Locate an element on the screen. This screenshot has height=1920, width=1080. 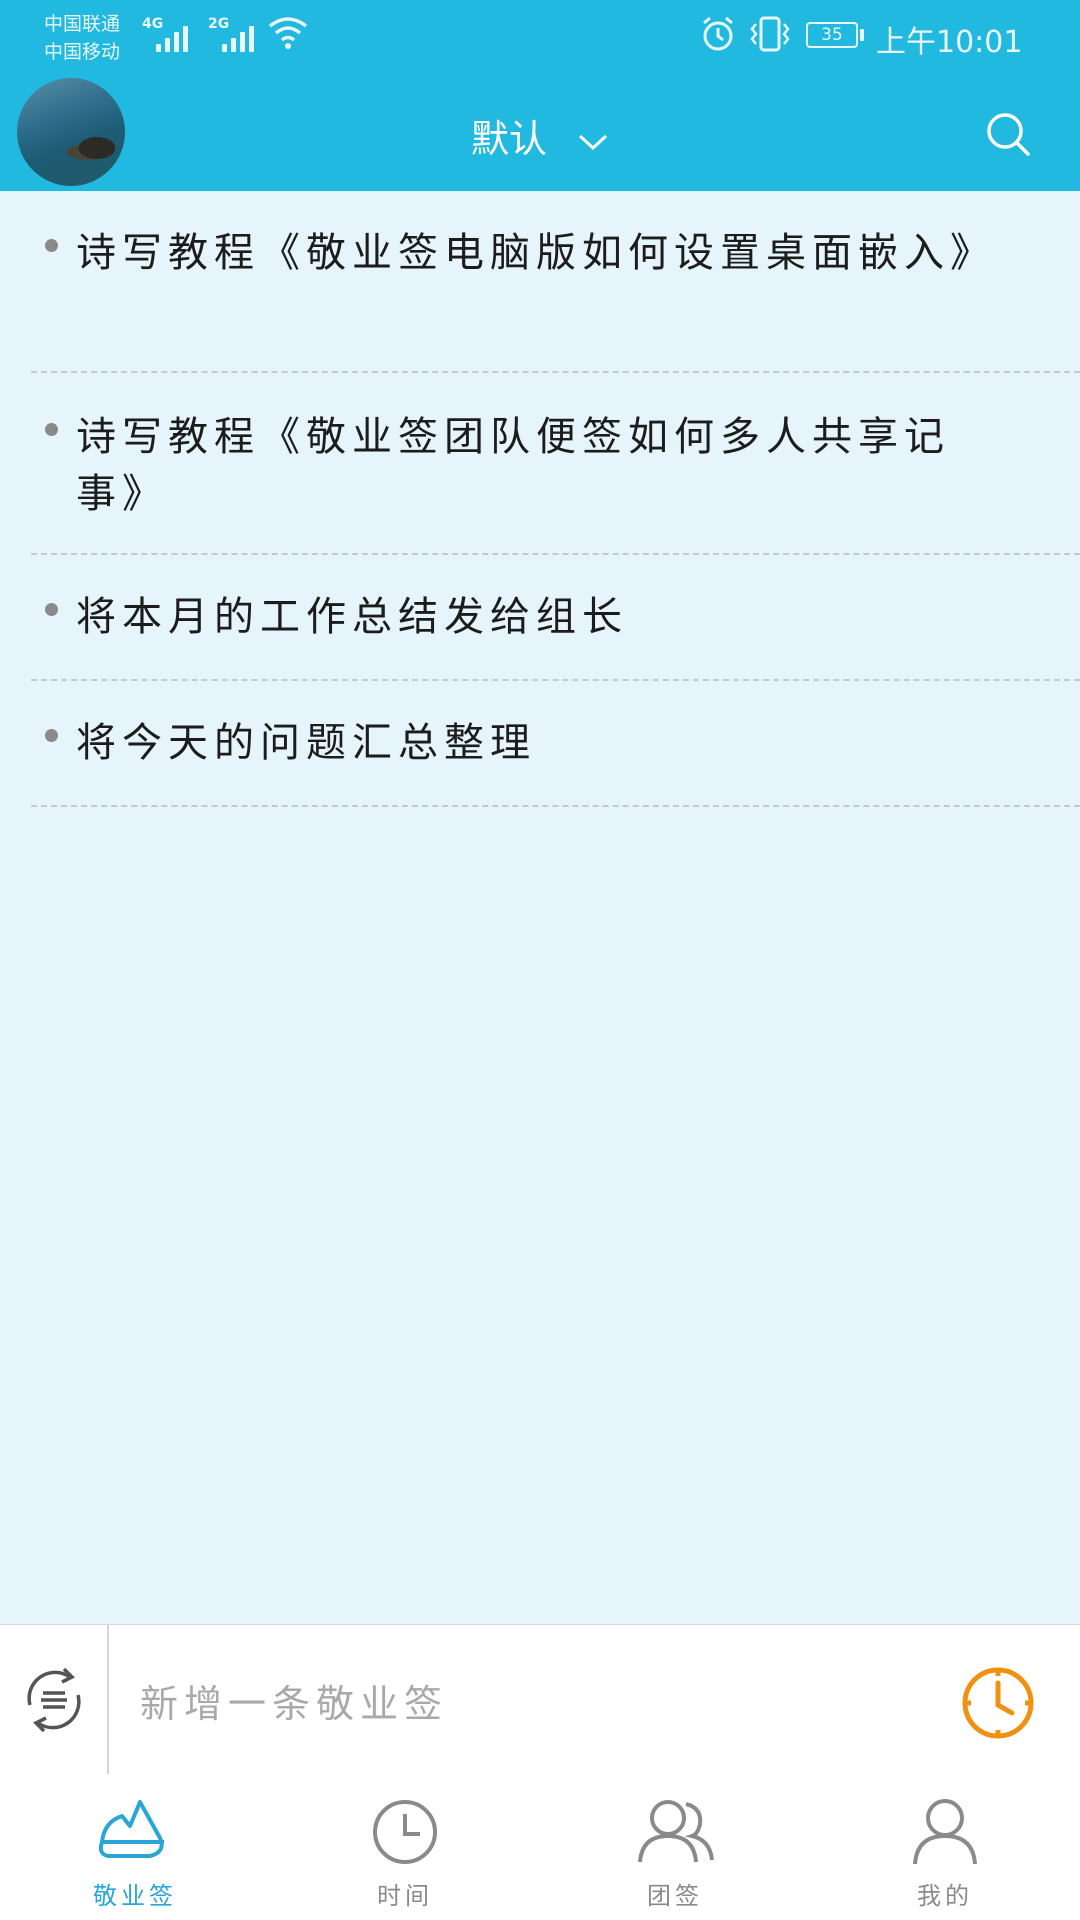
status-time: 上午10:01 is located at coordinates (949, 42).